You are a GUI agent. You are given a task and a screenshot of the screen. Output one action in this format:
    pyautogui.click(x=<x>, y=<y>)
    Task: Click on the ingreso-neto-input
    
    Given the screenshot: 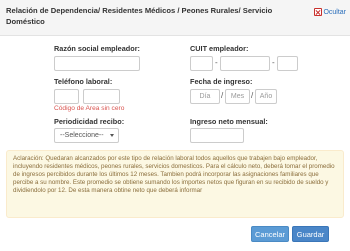 What is the action you would take?
    pyautogui.click(x=217, y=135)
    